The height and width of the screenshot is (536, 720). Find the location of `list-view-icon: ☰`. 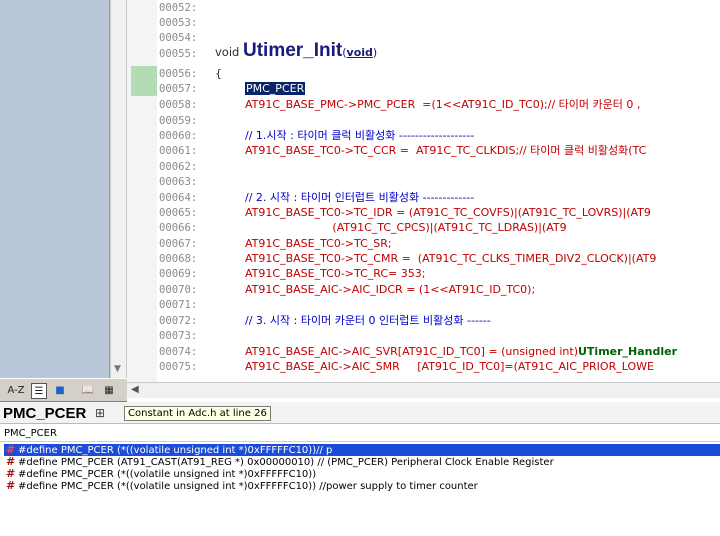

list-view-icon: ☰ is located at coordinates (39, 391).